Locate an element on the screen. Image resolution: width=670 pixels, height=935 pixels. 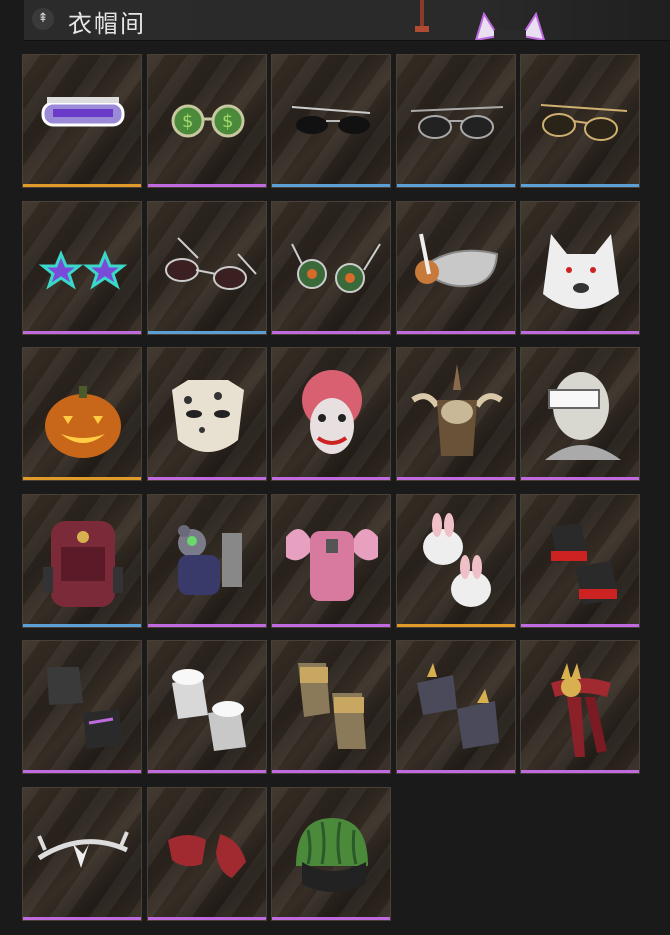
bunny-gloves-icon is located at coordinates (456, 559).